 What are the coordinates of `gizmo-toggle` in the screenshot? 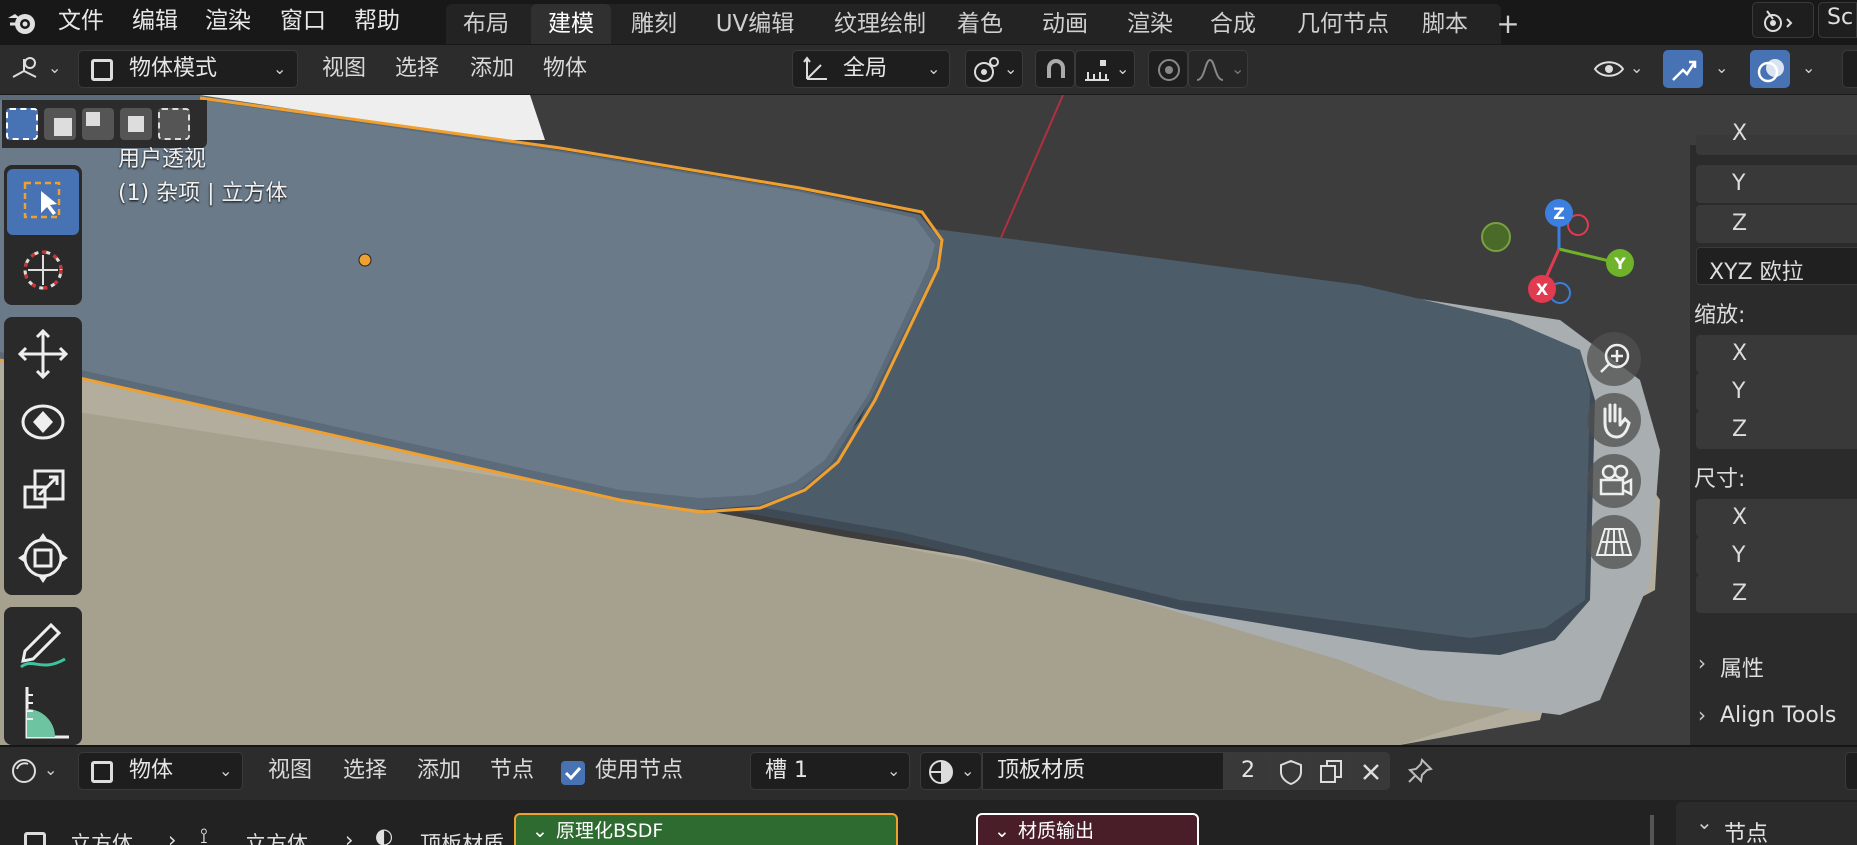 It's located at (1683, 69).